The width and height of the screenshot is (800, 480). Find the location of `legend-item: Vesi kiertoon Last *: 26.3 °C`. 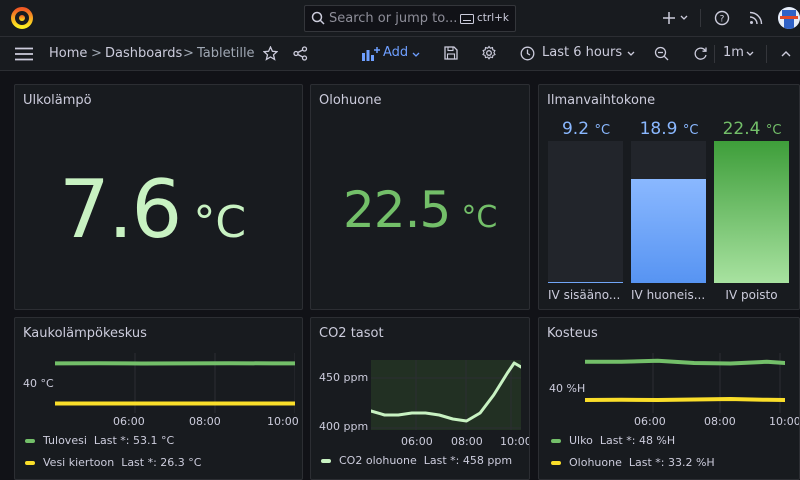

legend-item: Vesi kiertoon Last *: 26.3 °C is located at coordinates (113, 462).